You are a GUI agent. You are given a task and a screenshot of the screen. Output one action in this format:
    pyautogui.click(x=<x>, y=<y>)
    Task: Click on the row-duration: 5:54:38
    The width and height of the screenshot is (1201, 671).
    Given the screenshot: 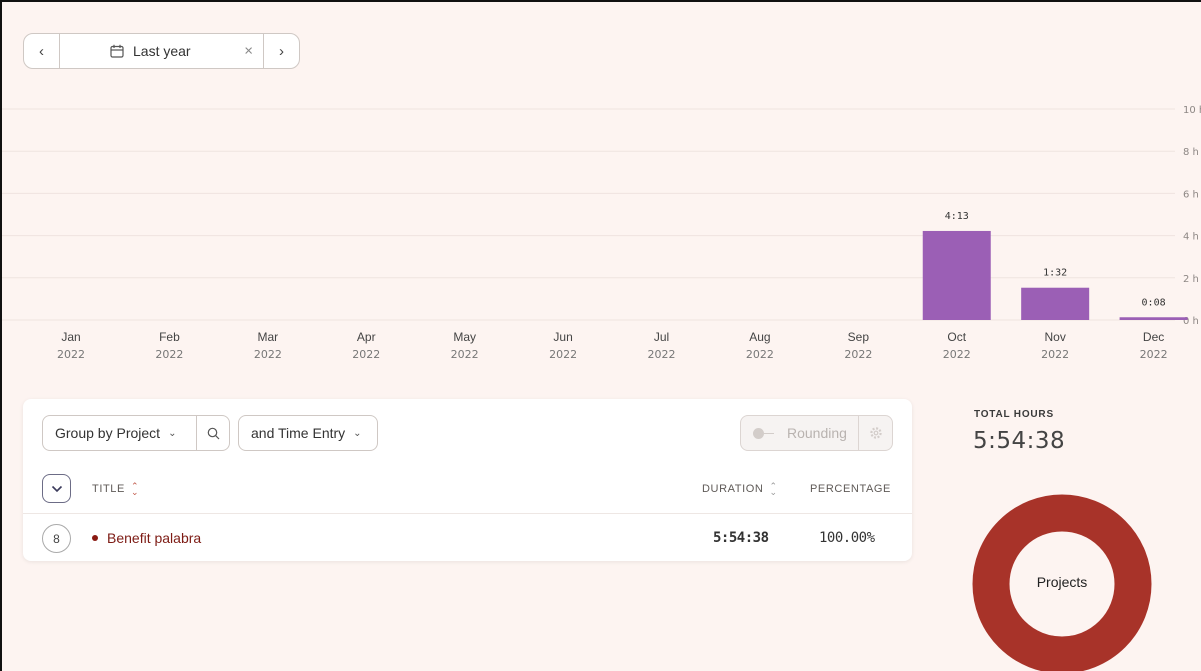 What is the action you would take?
    pyautogui.click(x=741, y=538)
    